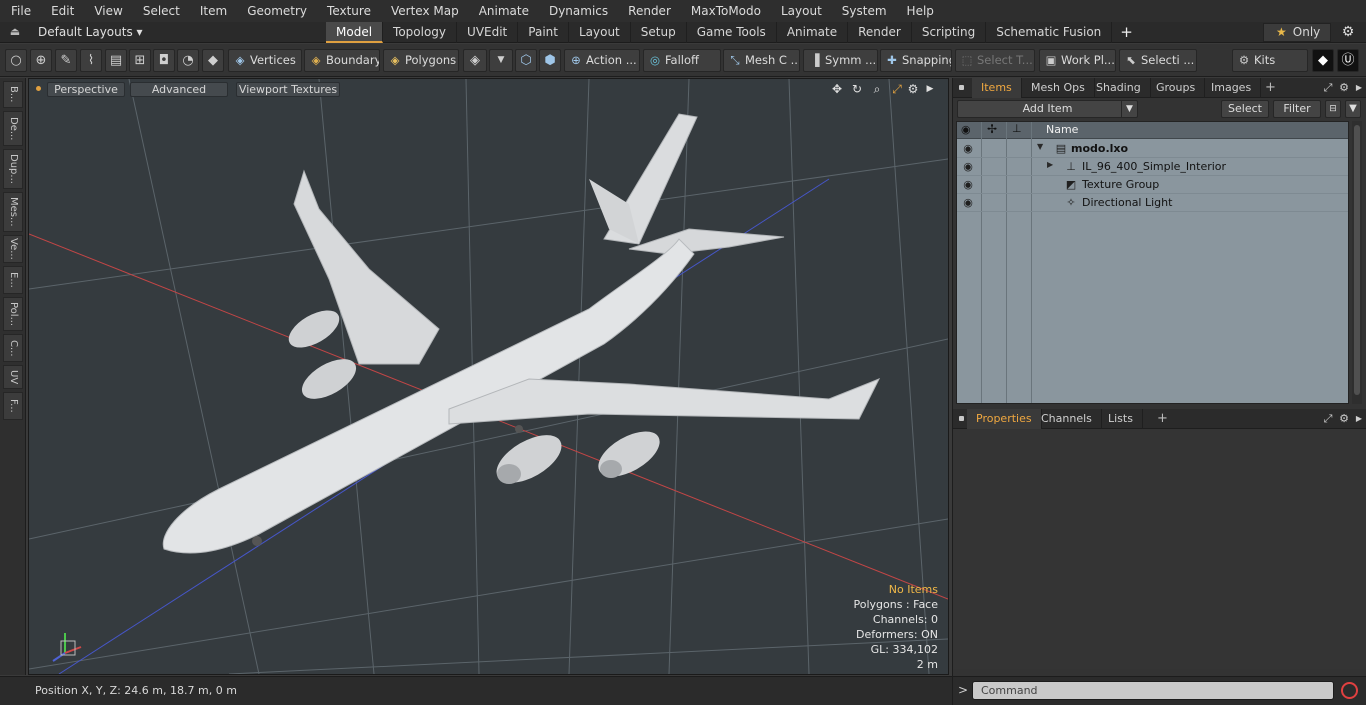 The height and width of the screenshot is (705, 1366). What do you see at coordinates (1119, 88) in the screenshot?
I see `tab-shading: Shading` at bounding box center [1119, 88].